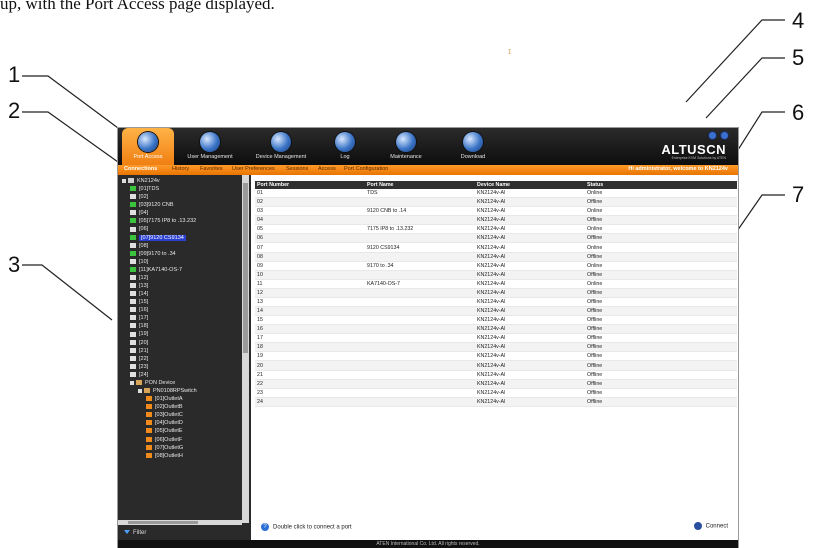 The height and width of the screenshot is (548, 828). Describe the element at coordinates (182, 399) in the screenshot. I see `tree-node: [01]OutletA` at that location.